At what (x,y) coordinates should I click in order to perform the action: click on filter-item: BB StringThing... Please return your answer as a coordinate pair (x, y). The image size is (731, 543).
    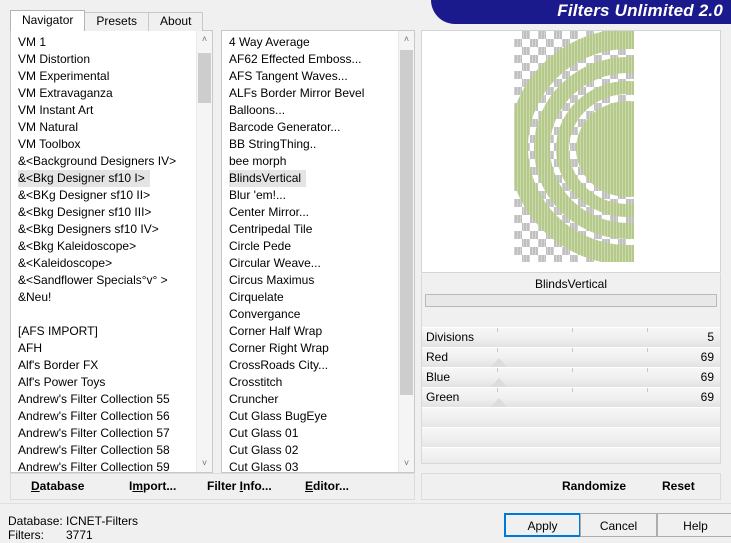
    Looking at the image, I should click on (310, 144).